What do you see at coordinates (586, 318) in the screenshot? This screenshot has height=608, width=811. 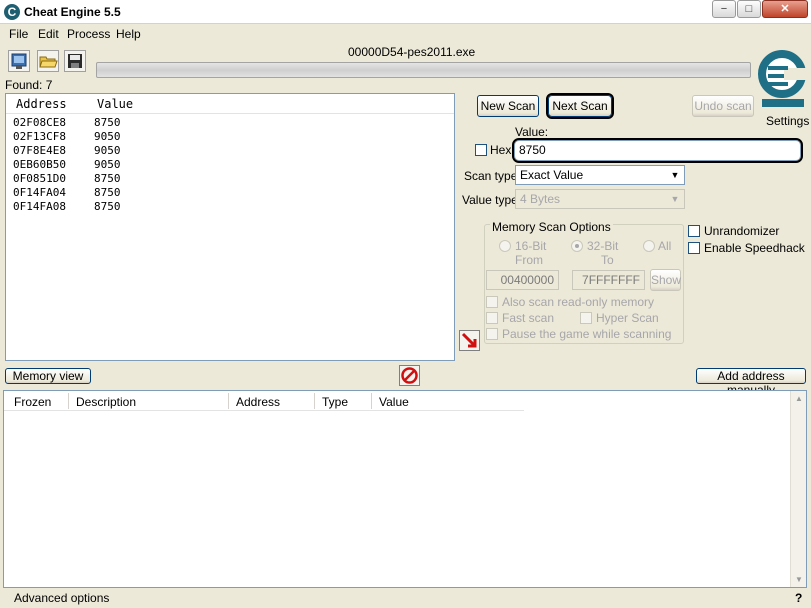 I see `hyper-scan-checkbox` at bounding box center [586, 318].